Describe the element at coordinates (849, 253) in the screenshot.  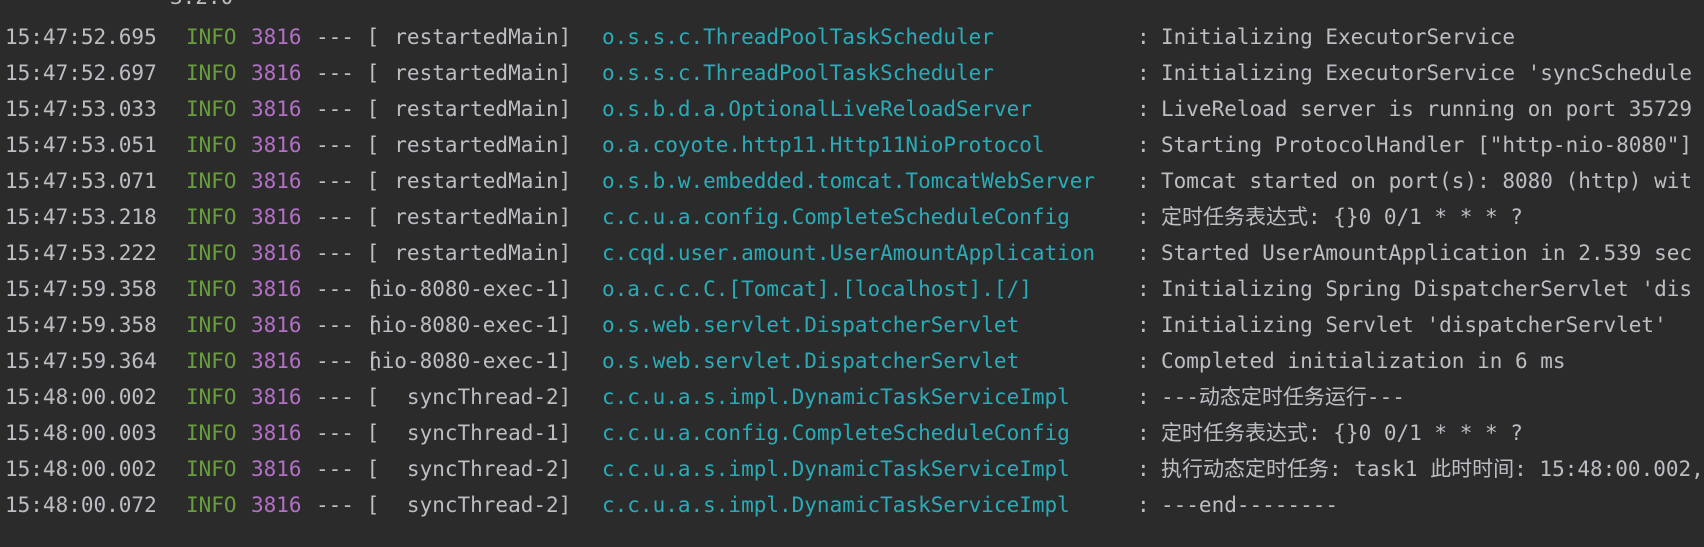
I see `log-logger: c.cqd.user.amount.UserAmountApplication` at that location.